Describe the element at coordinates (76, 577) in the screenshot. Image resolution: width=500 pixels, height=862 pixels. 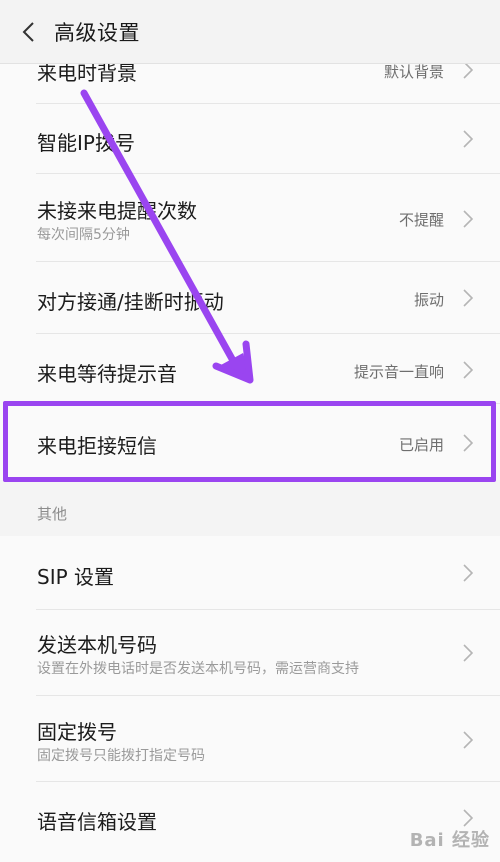
I see `row-title: SIP 设置` at that location.